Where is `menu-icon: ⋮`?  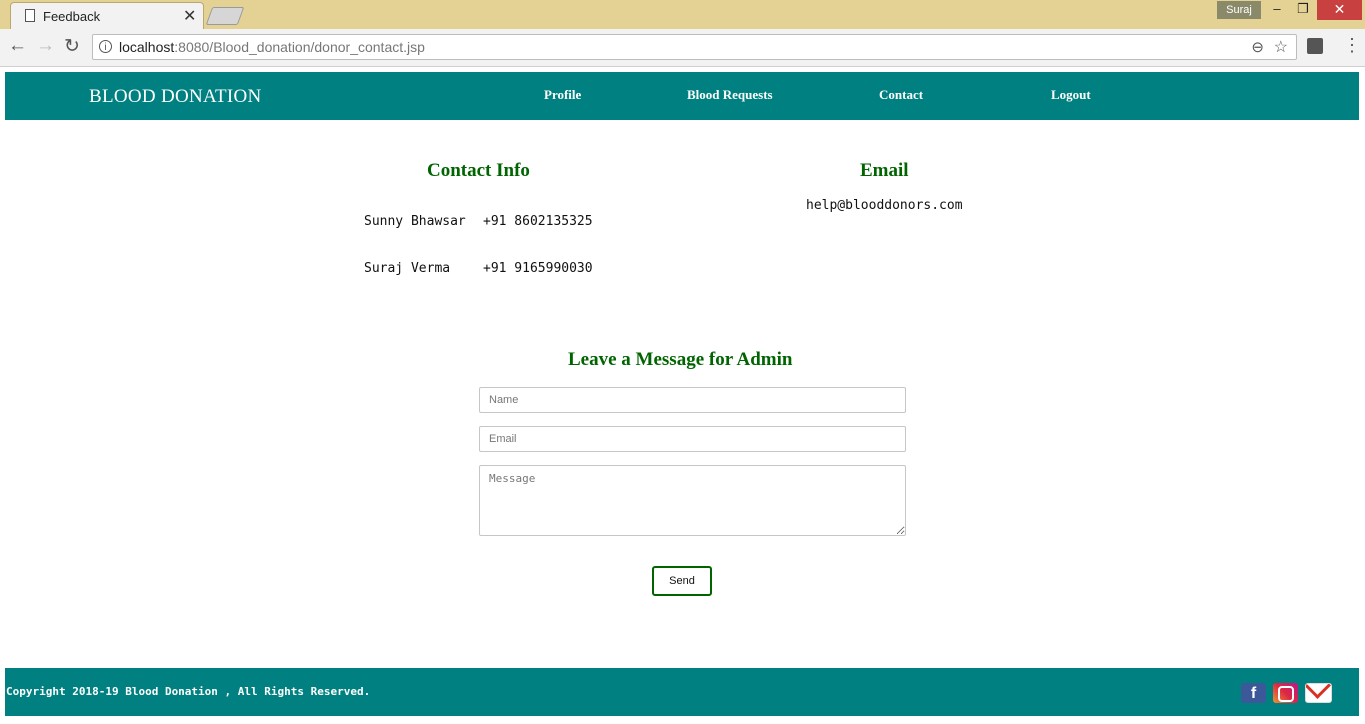 menu-icon: ⋮ is located at coordinates (1352, 45).